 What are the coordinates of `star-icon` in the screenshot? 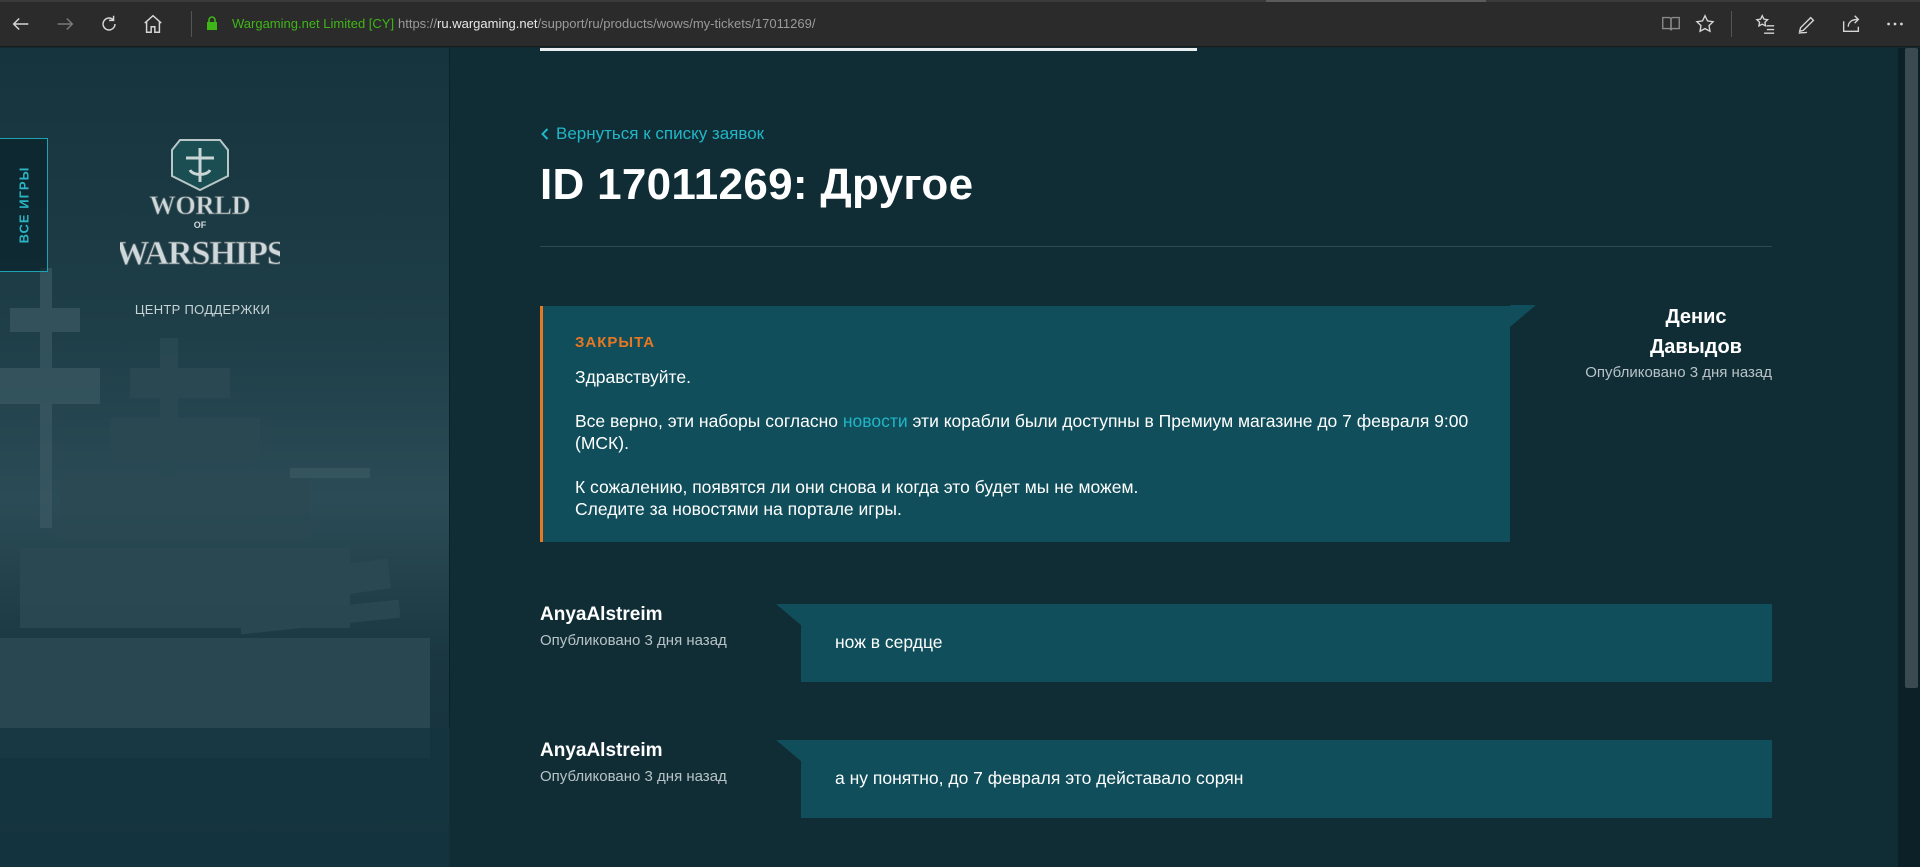 It's located at (1705, 24).